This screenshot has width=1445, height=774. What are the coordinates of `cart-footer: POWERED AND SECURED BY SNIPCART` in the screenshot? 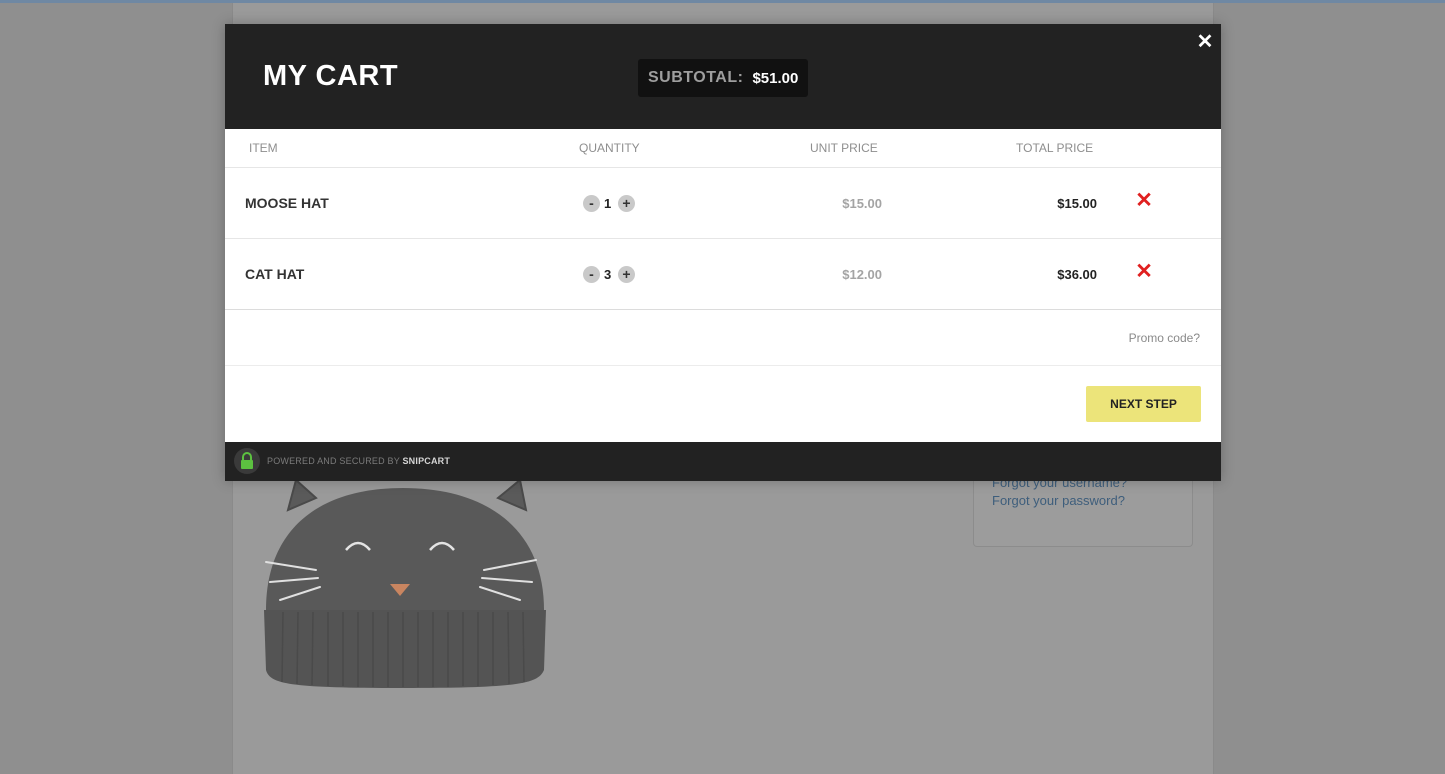 It's located at (723, 461).